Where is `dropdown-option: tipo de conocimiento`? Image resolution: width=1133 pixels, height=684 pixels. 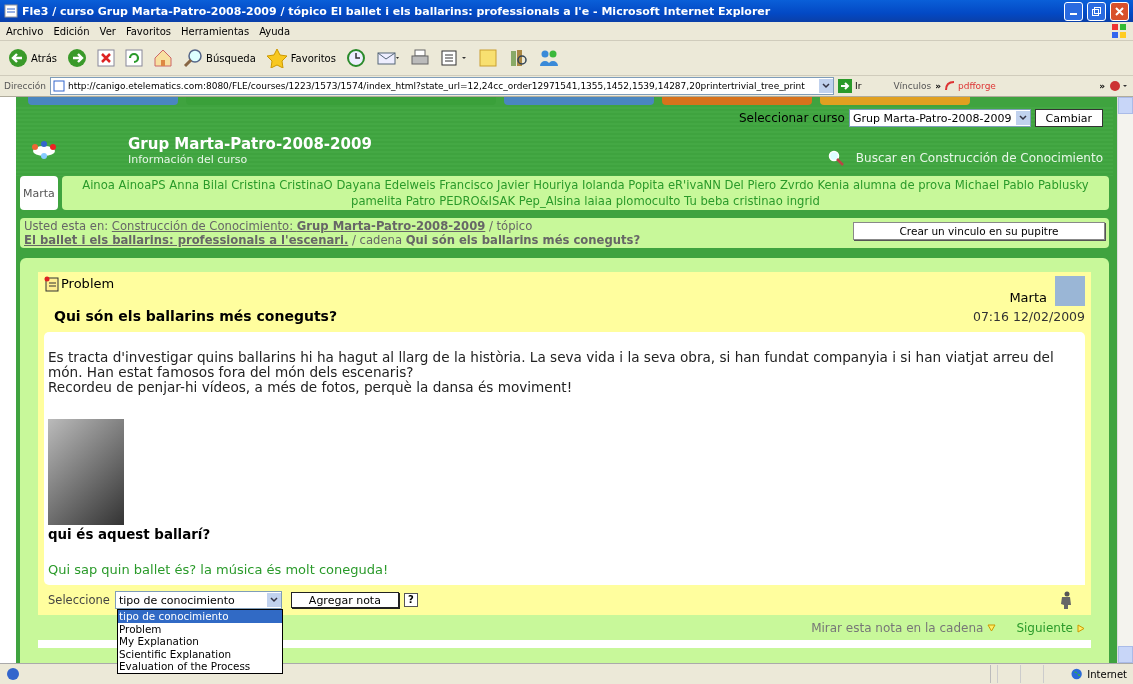 dropdown-option: tipo de conocimiento is located at coordinates (200, 616).